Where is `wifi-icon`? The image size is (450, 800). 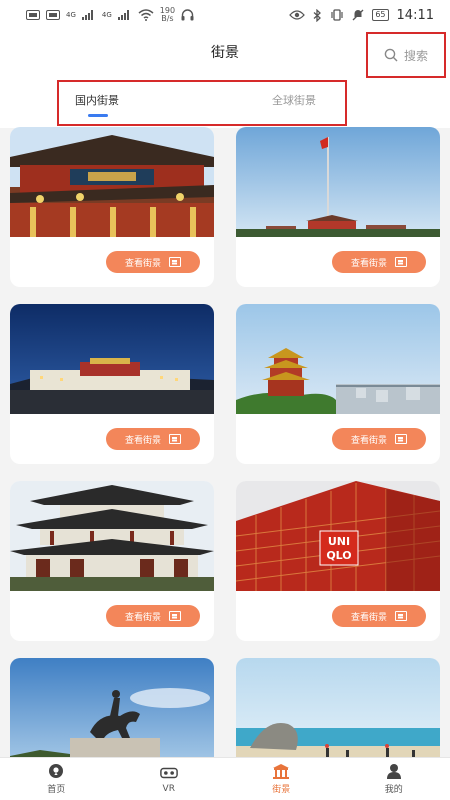
wifi-icon is located at coordinates (146, 15).